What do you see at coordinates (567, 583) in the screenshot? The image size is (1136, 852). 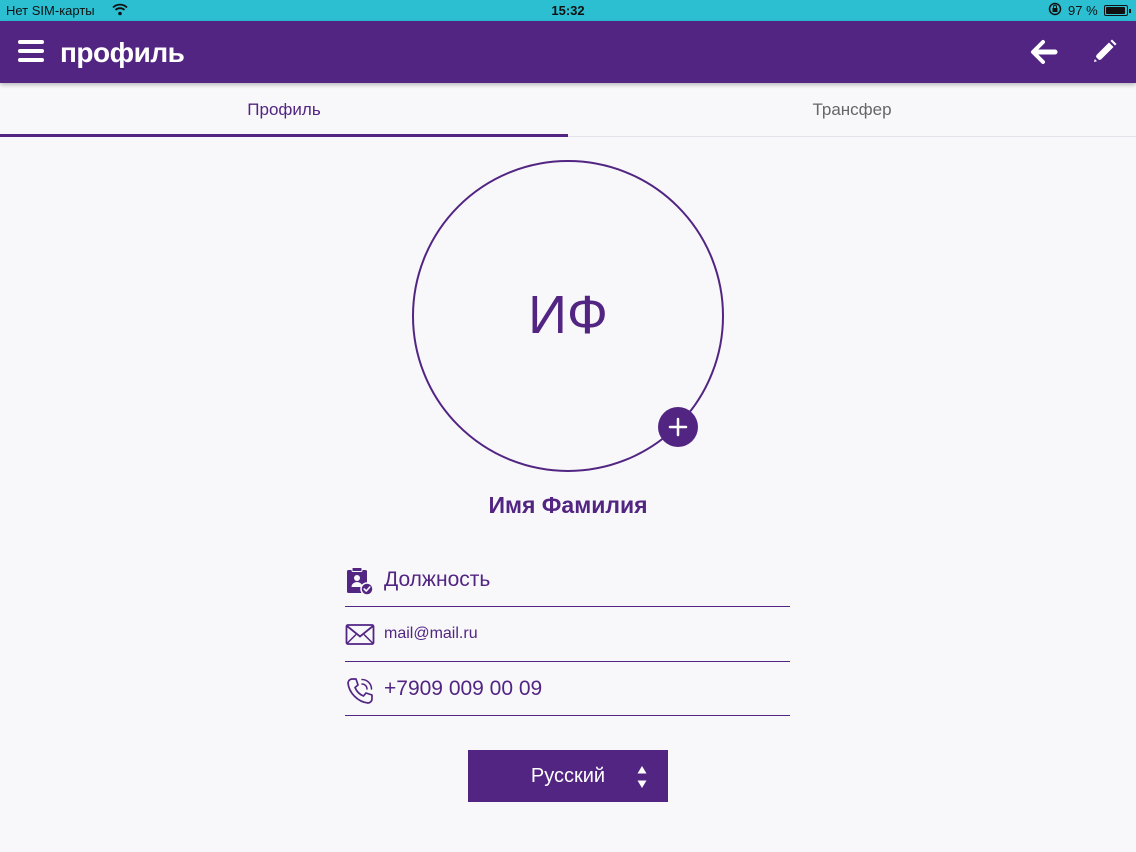 I see `position-field: Должность` at bounding box center [567, 583].